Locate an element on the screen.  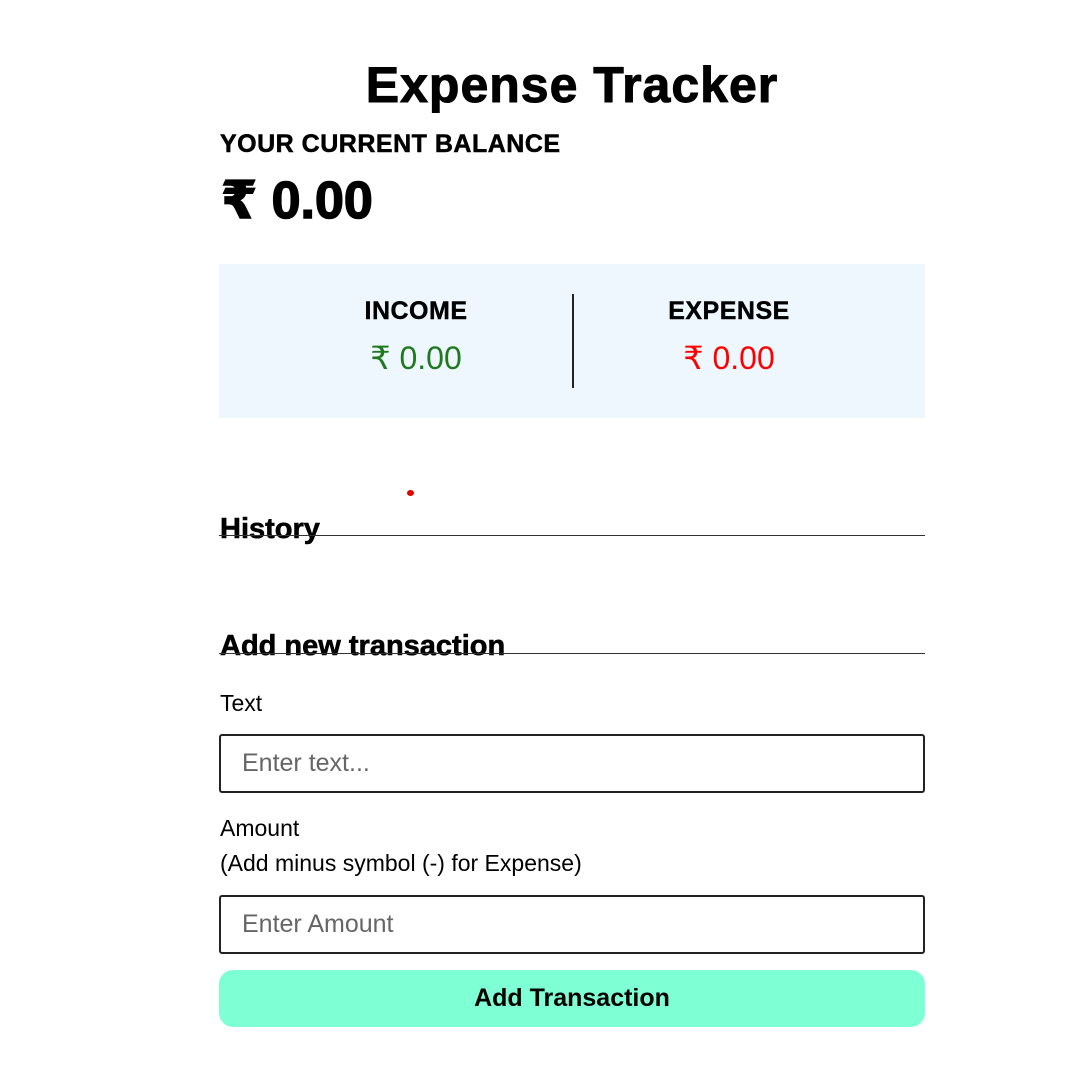
amount-input is located at coordinates (572, 924).